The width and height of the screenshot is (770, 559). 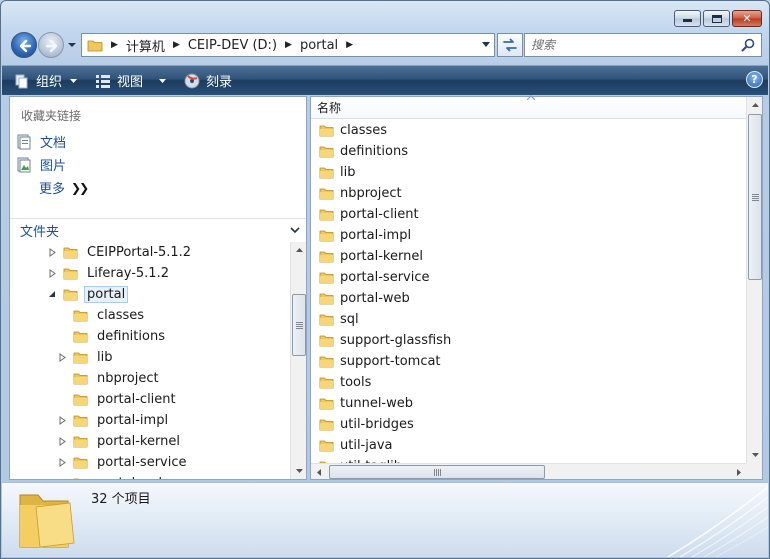 I want to click on file-list-item: definitions, so click(x=363, y=151).